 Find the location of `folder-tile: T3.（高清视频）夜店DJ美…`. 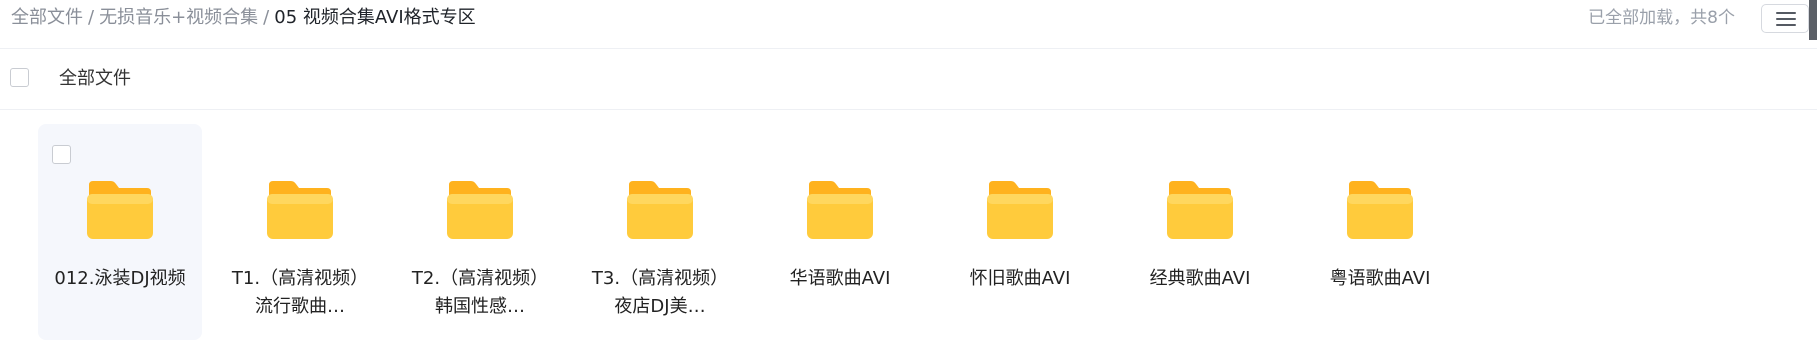

folder-tile: T3.（高清视频）夜店DJ美… is located at coordinates (660, 232).